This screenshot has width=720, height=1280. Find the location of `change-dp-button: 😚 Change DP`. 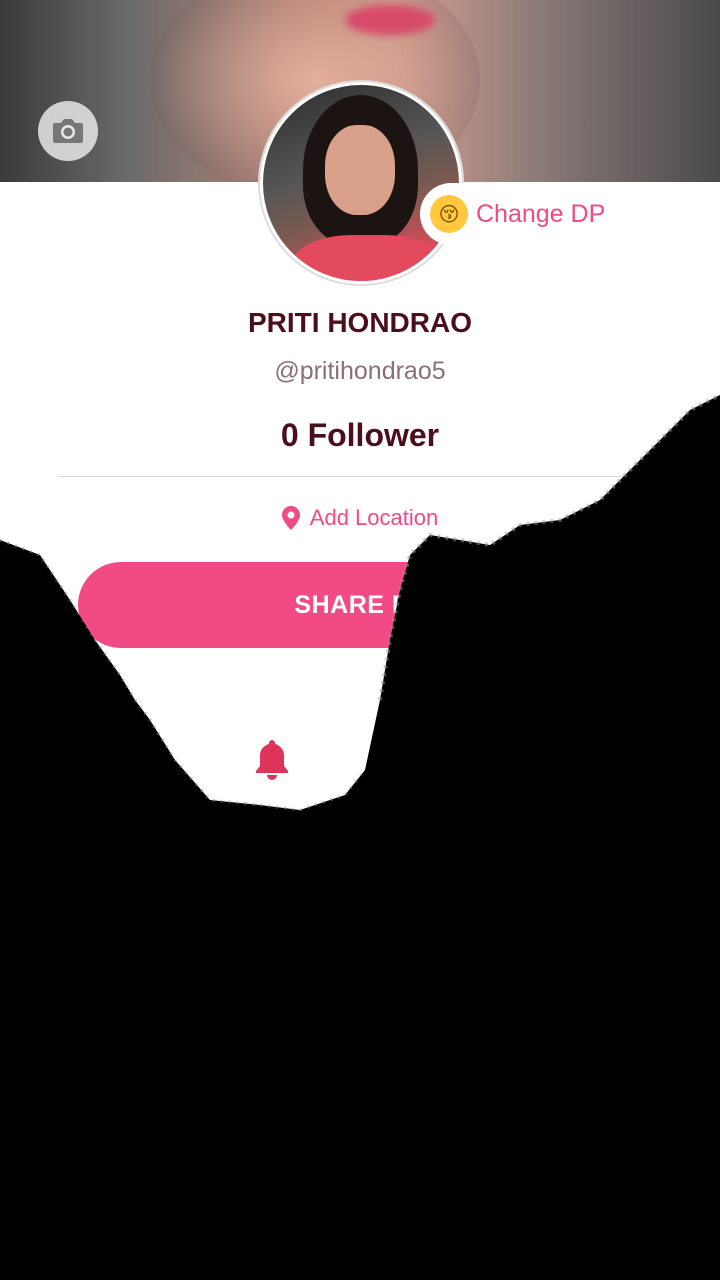

change-dp-button: 😚 Change DP is located at coordinates (524, 214).